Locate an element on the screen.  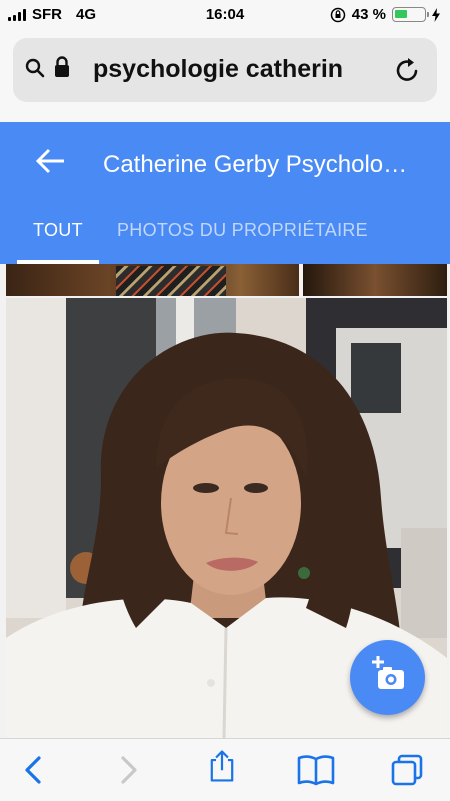
lock-icon is located at coordinates (62, 66).